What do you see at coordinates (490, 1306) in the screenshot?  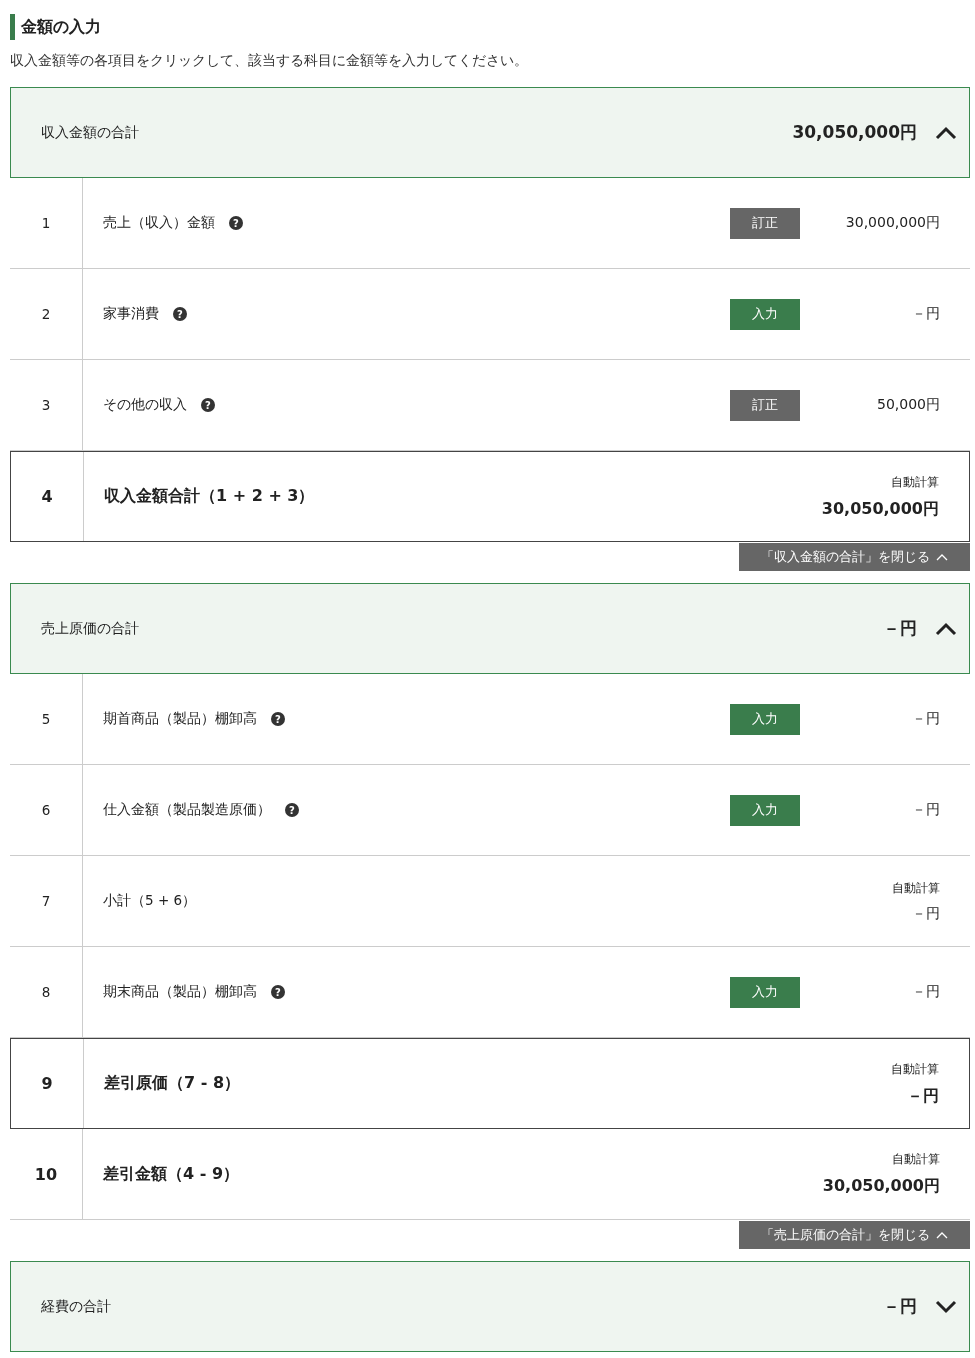 I see `section-header: 経費の合計 －円` at bounding box center [490, 1306].